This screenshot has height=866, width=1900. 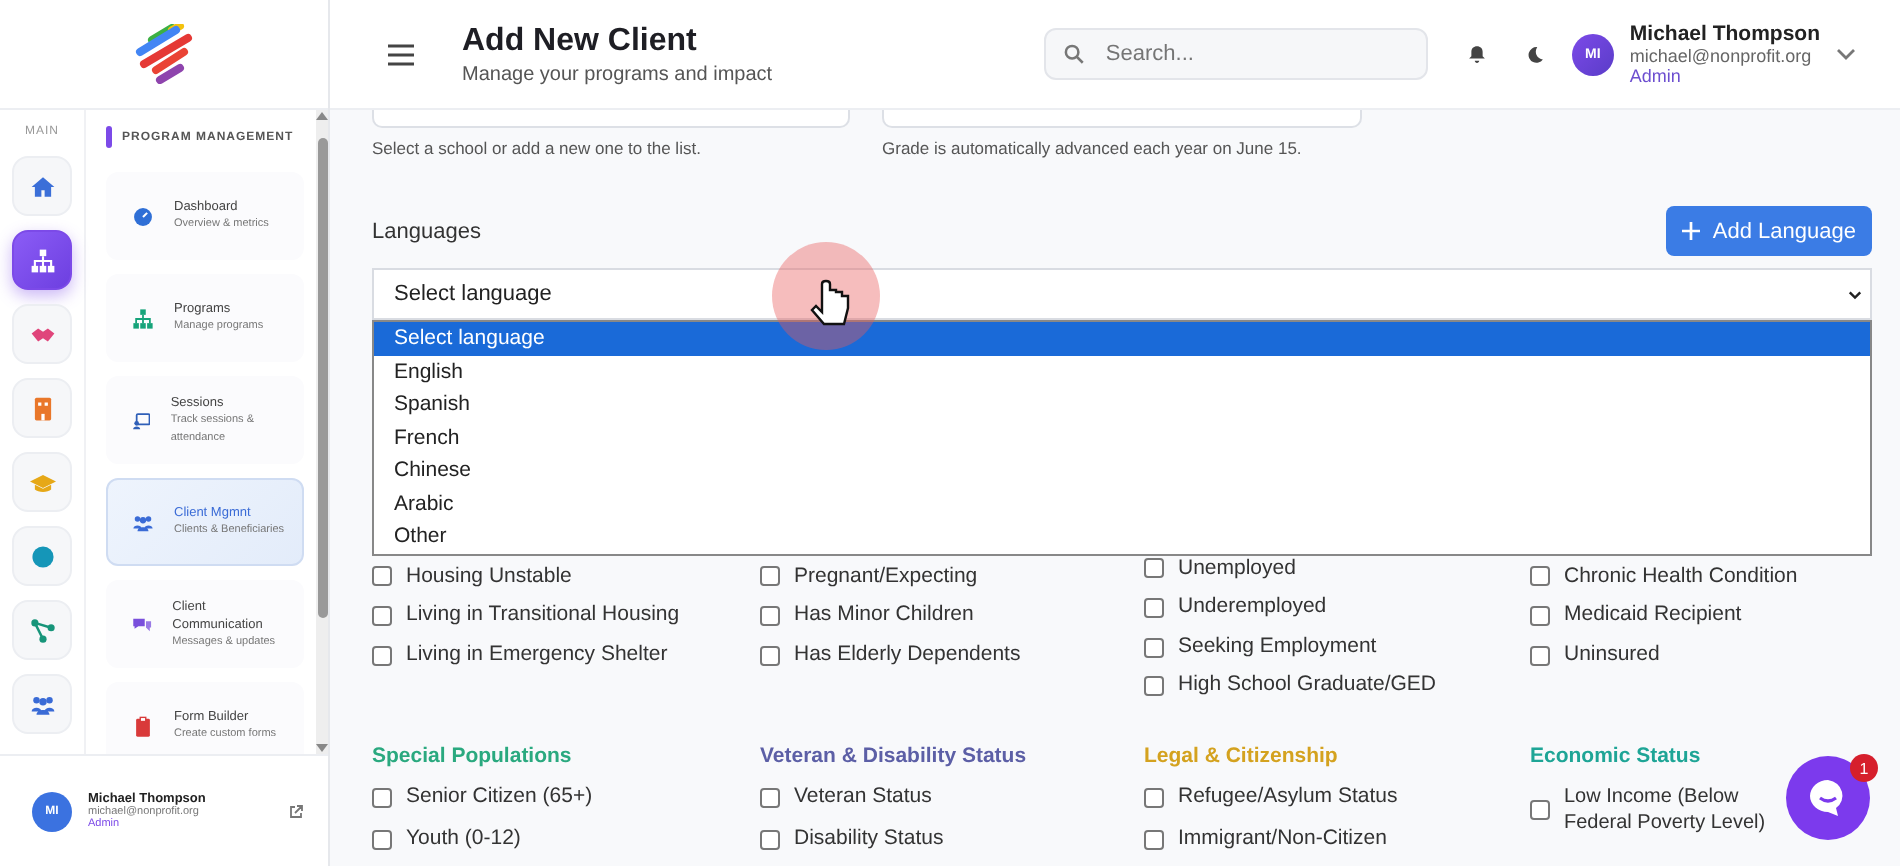 What do you see at coordinates (426, 231) in the screenshot?
I see `field-label: Languages` at bounding box center [426, 231].